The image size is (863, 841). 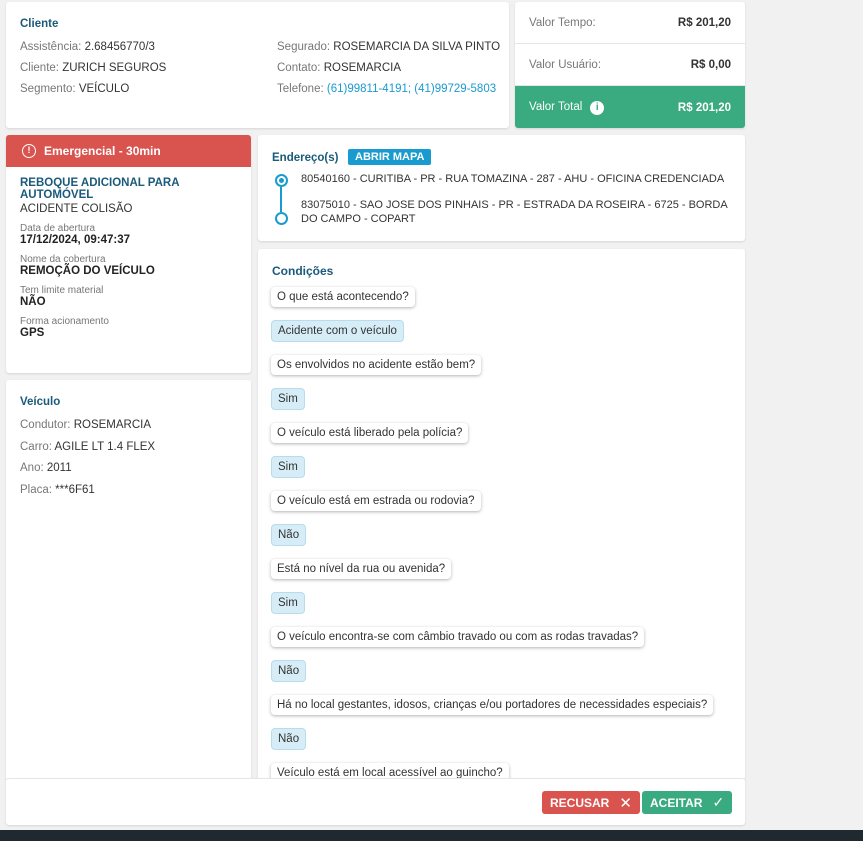 What do you see at coordinates (343, 297) in the screenshot?
I see `condition-question: O que está acontecendo?` at bounding box center [343, 297].